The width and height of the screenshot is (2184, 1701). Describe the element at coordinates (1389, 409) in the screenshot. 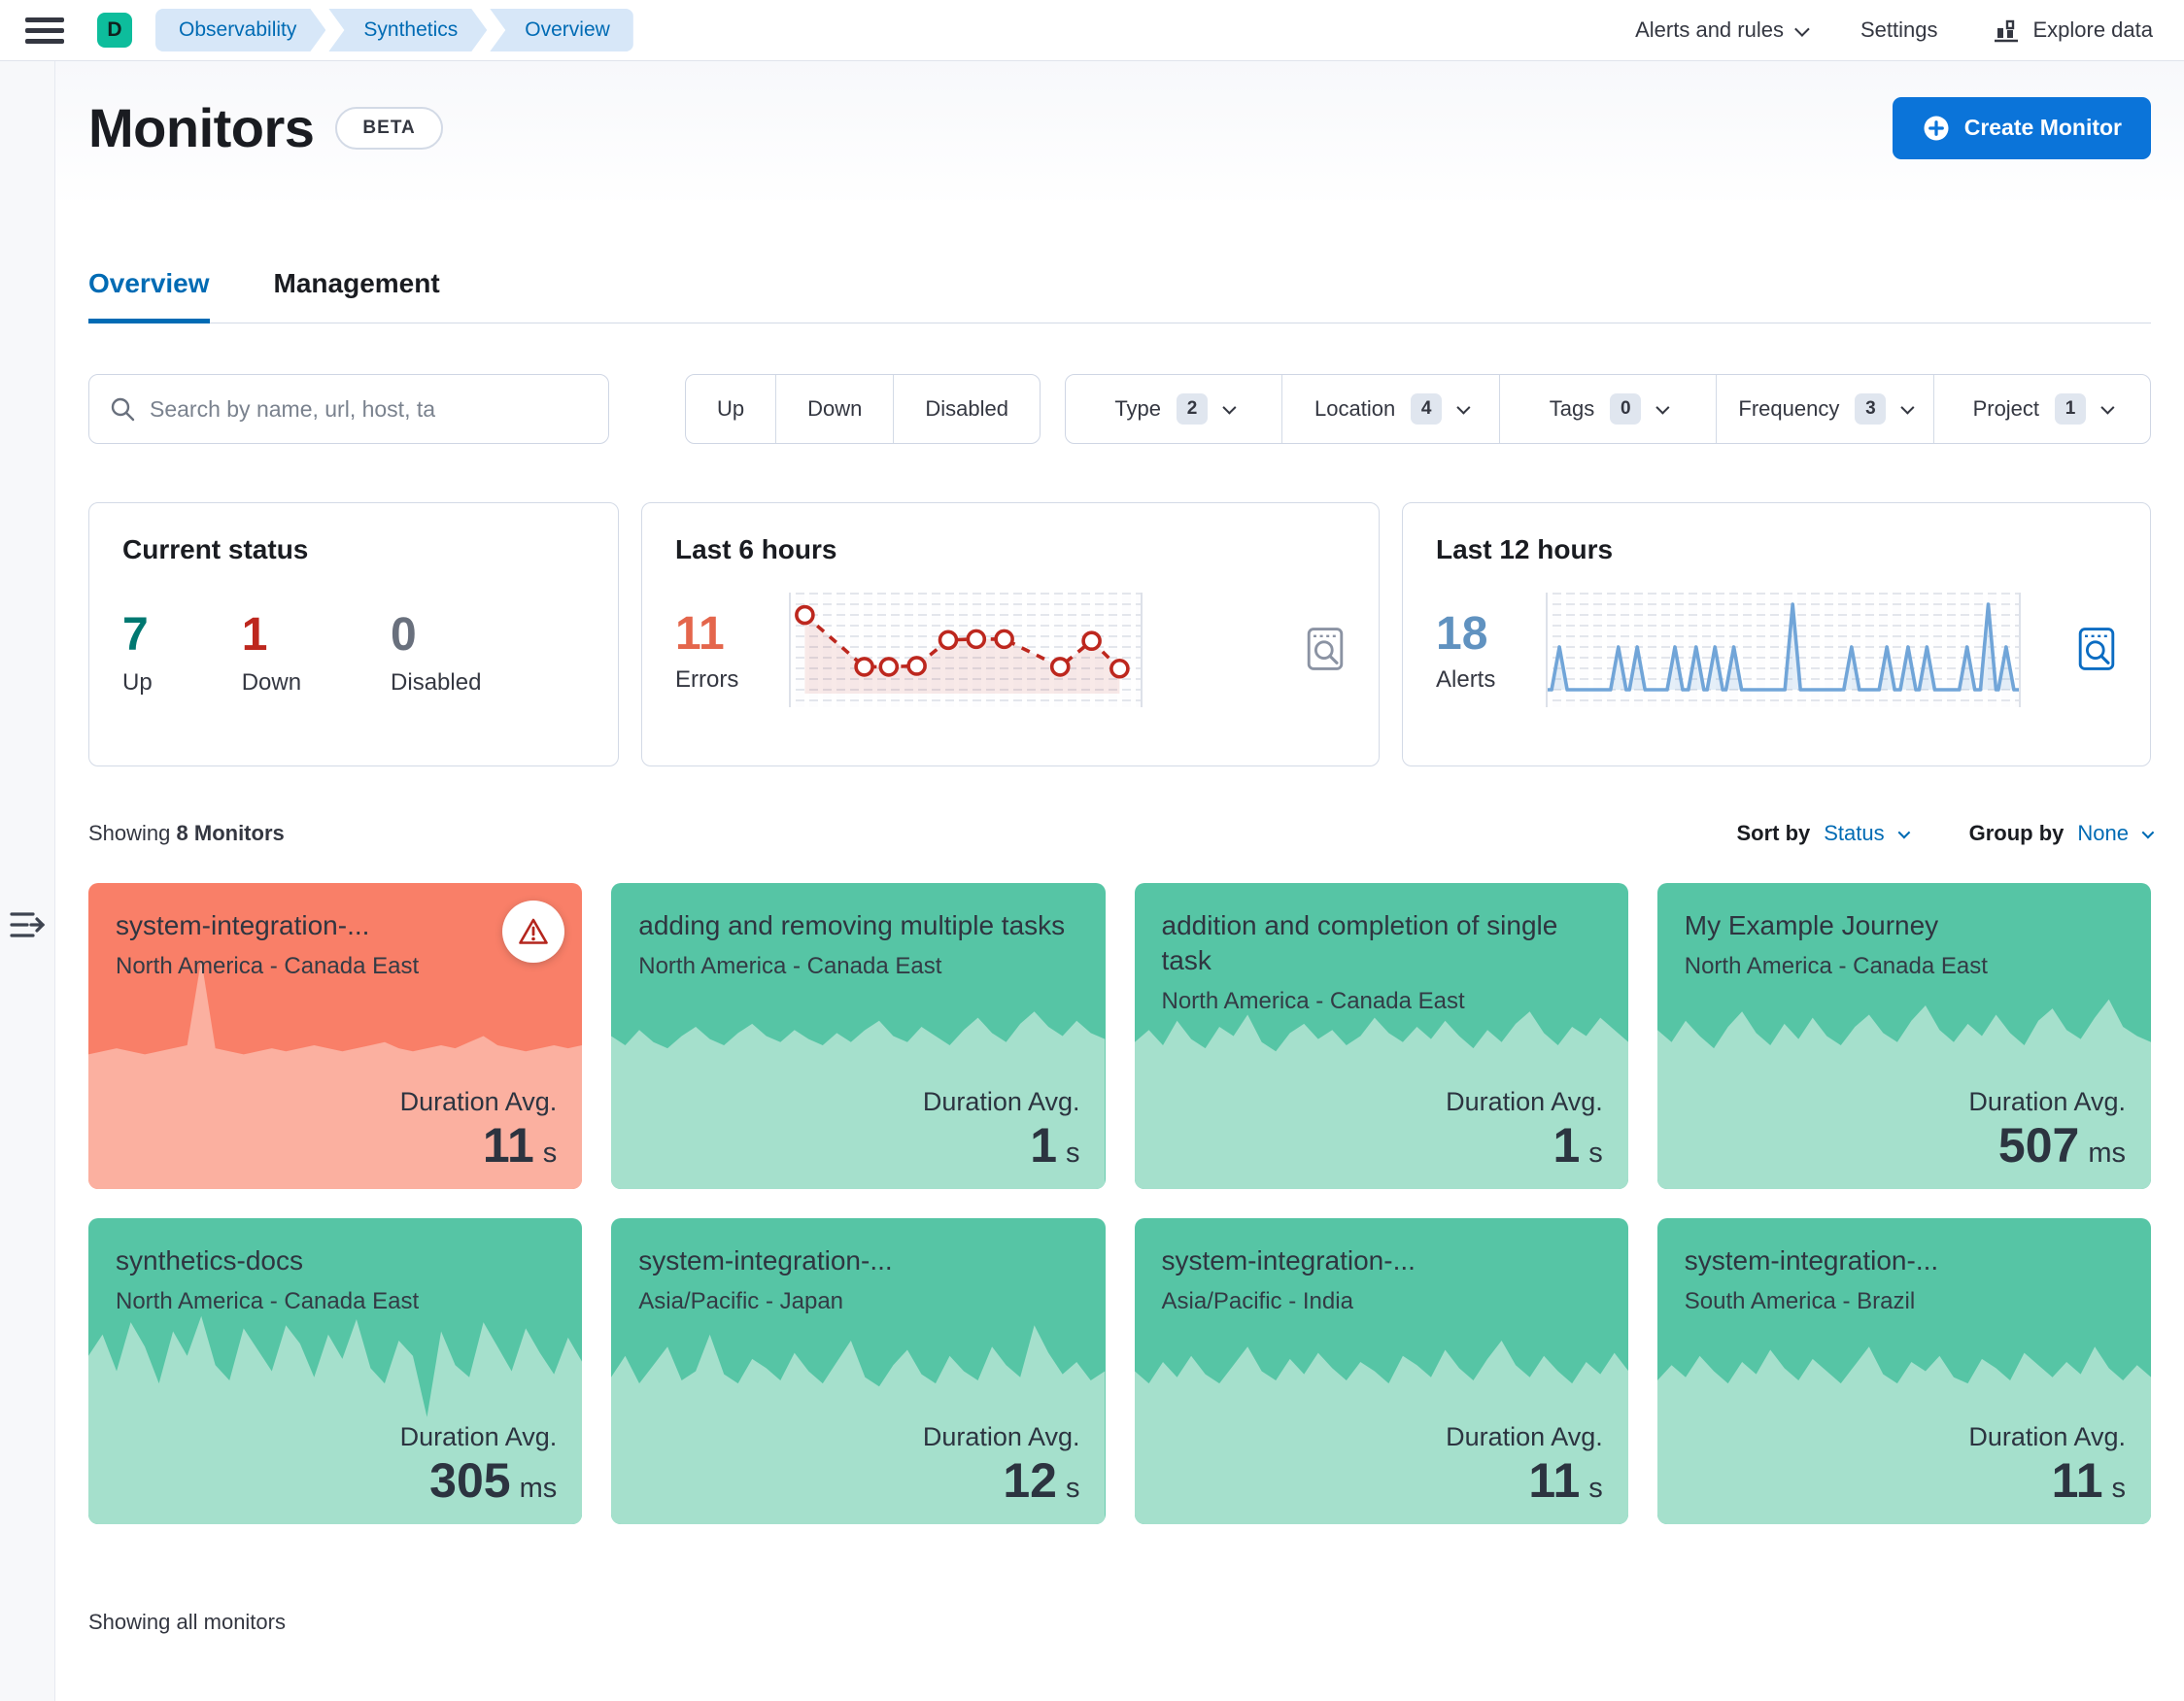

I see `filter-location-dropdown: Location 4` at that location.